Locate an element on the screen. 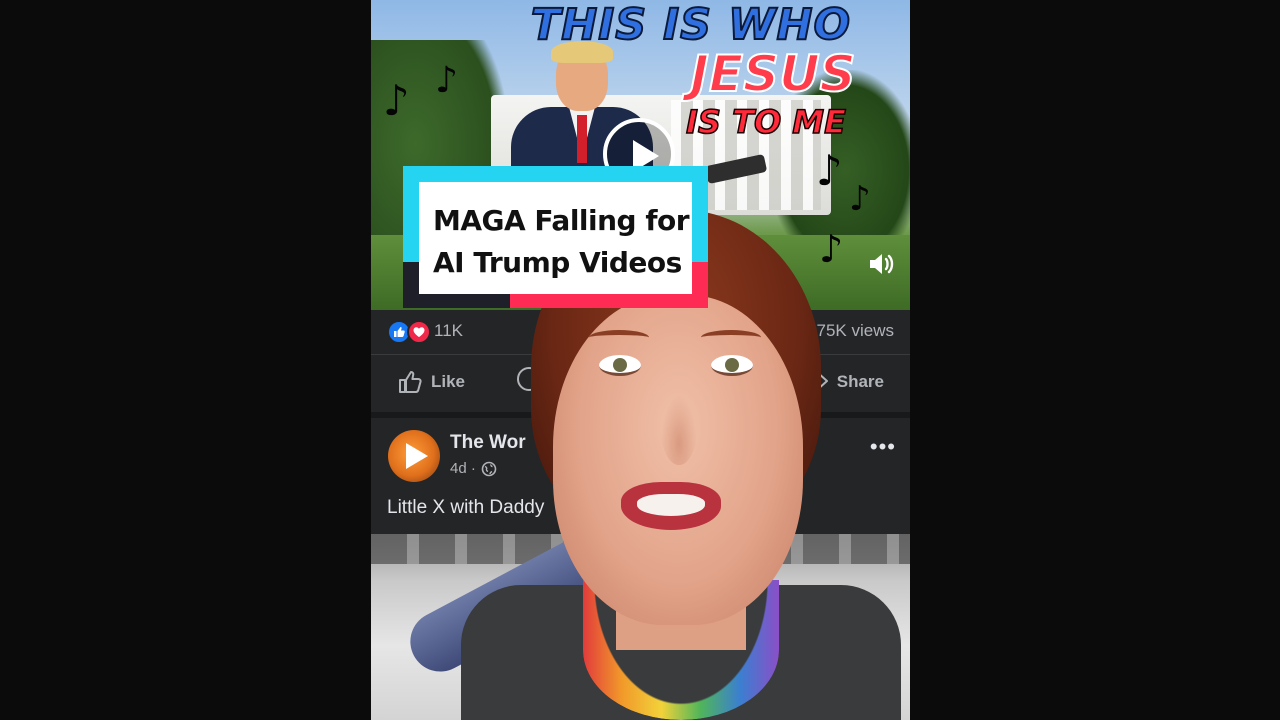 The height and width of the screenshot is (720, 1280). creator-mouth is located at coordinates (671, 506).